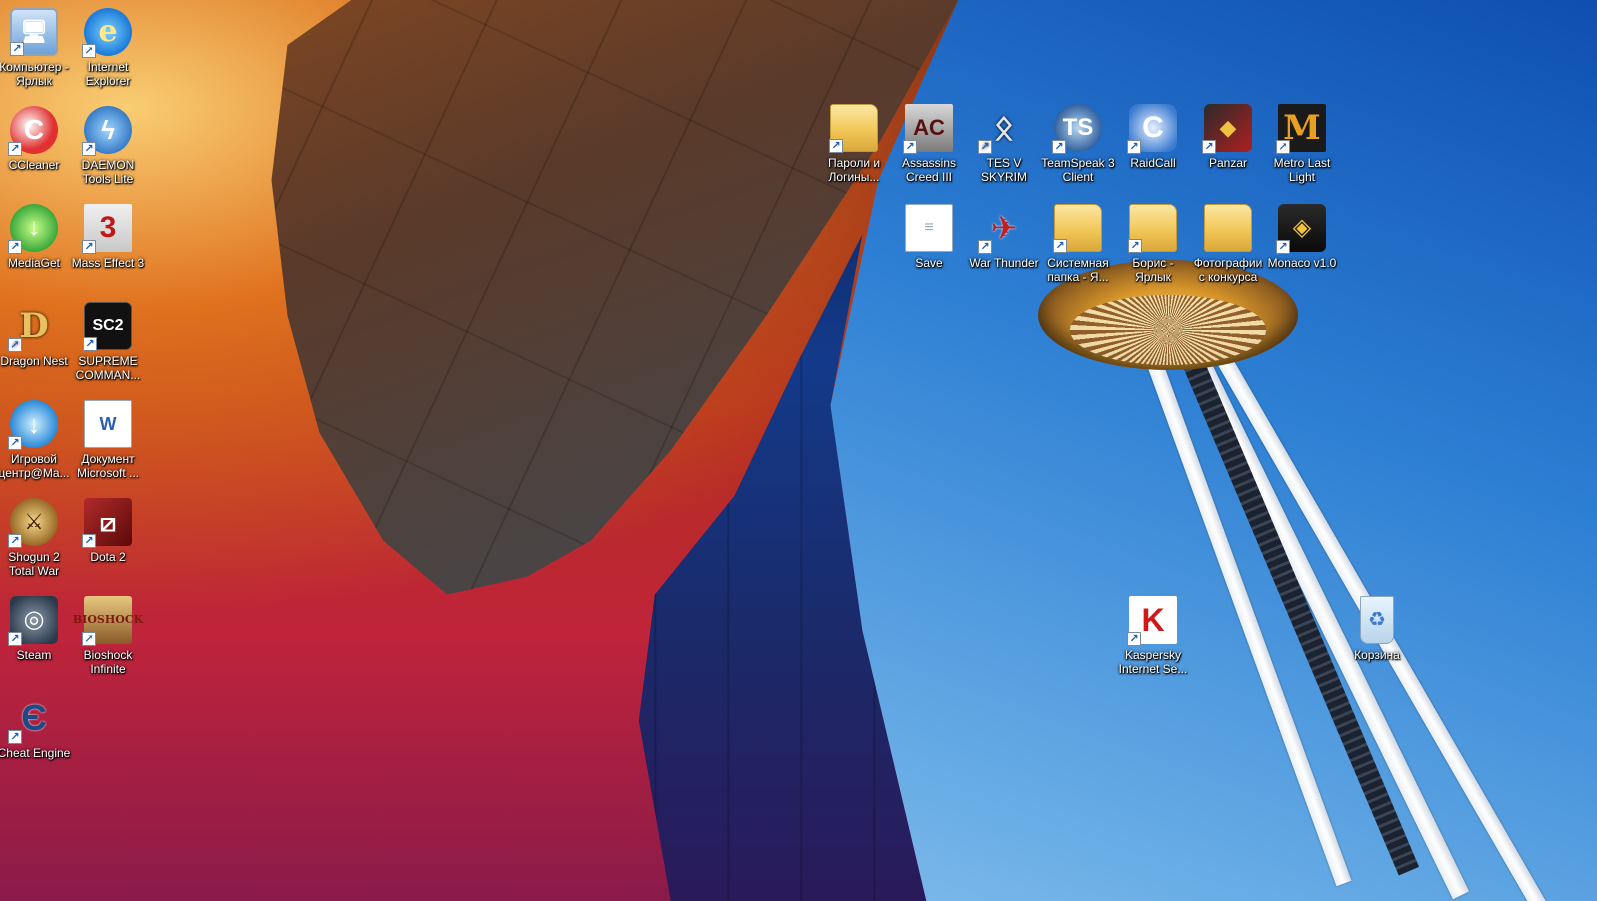 Image resolution: width=1597 pixels, height=901 pixels. I want to click on desktop-icon-dota-2: ⧄ ↗ Dota 2, so click(108, 531).